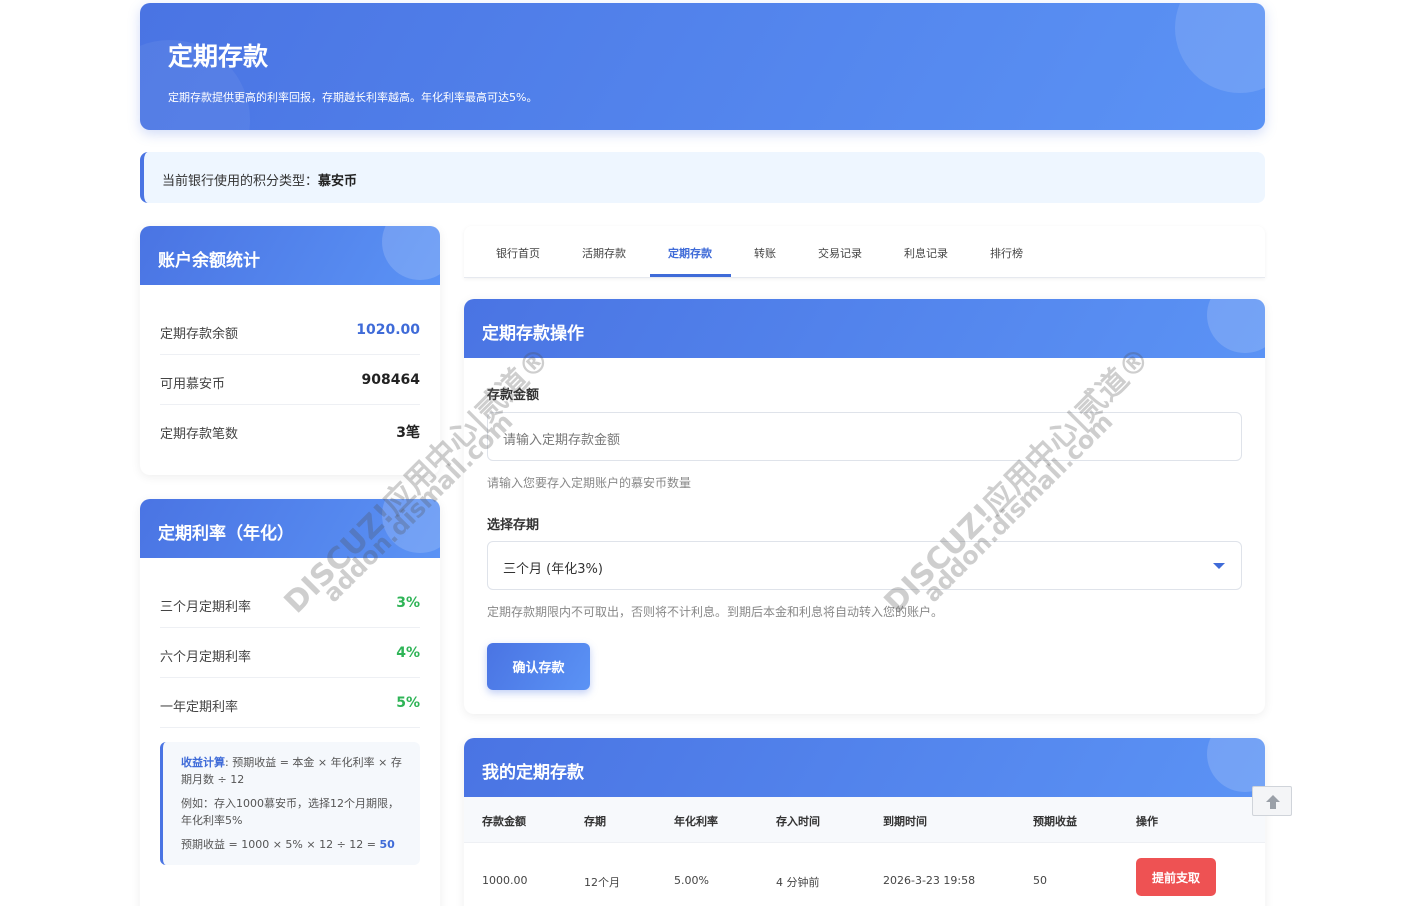 The height and width of the screenshot is (906, 1422). Describe the element at coordinates (513, 525) in the screenshot. I see `term-label: 选择存期` at that location.